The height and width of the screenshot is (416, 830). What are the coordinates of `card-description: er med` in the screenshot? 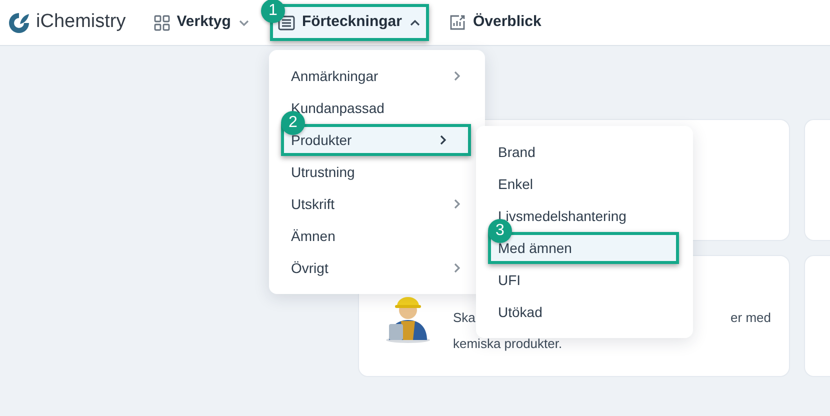 It's located at (750, 318).